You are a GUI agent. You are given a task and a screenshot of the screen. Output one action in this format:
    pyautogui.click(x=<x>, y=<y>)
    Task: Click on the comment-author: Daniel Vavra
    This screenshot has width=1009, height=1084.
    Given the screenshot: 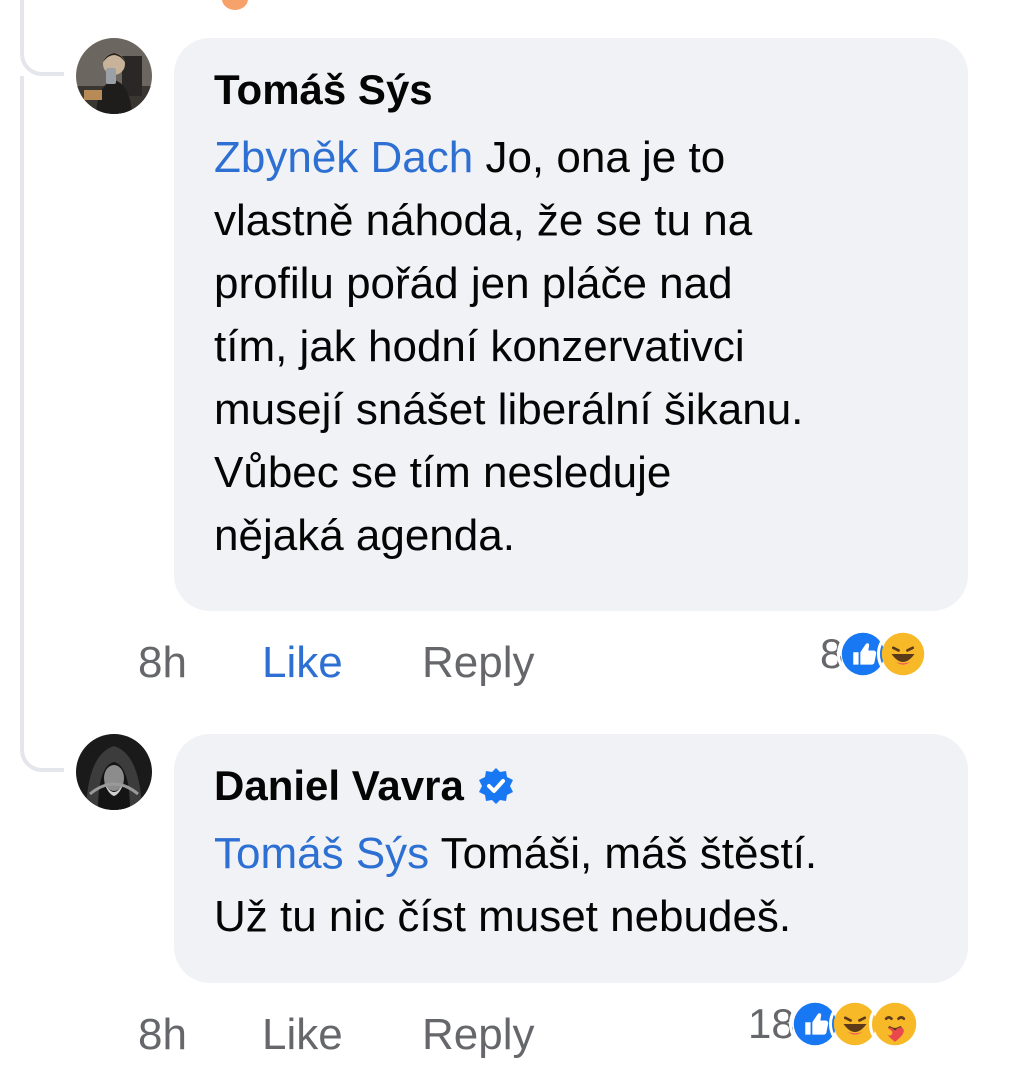 What is the action you would take?
    pyautogui.click(x=339, y=786)
    